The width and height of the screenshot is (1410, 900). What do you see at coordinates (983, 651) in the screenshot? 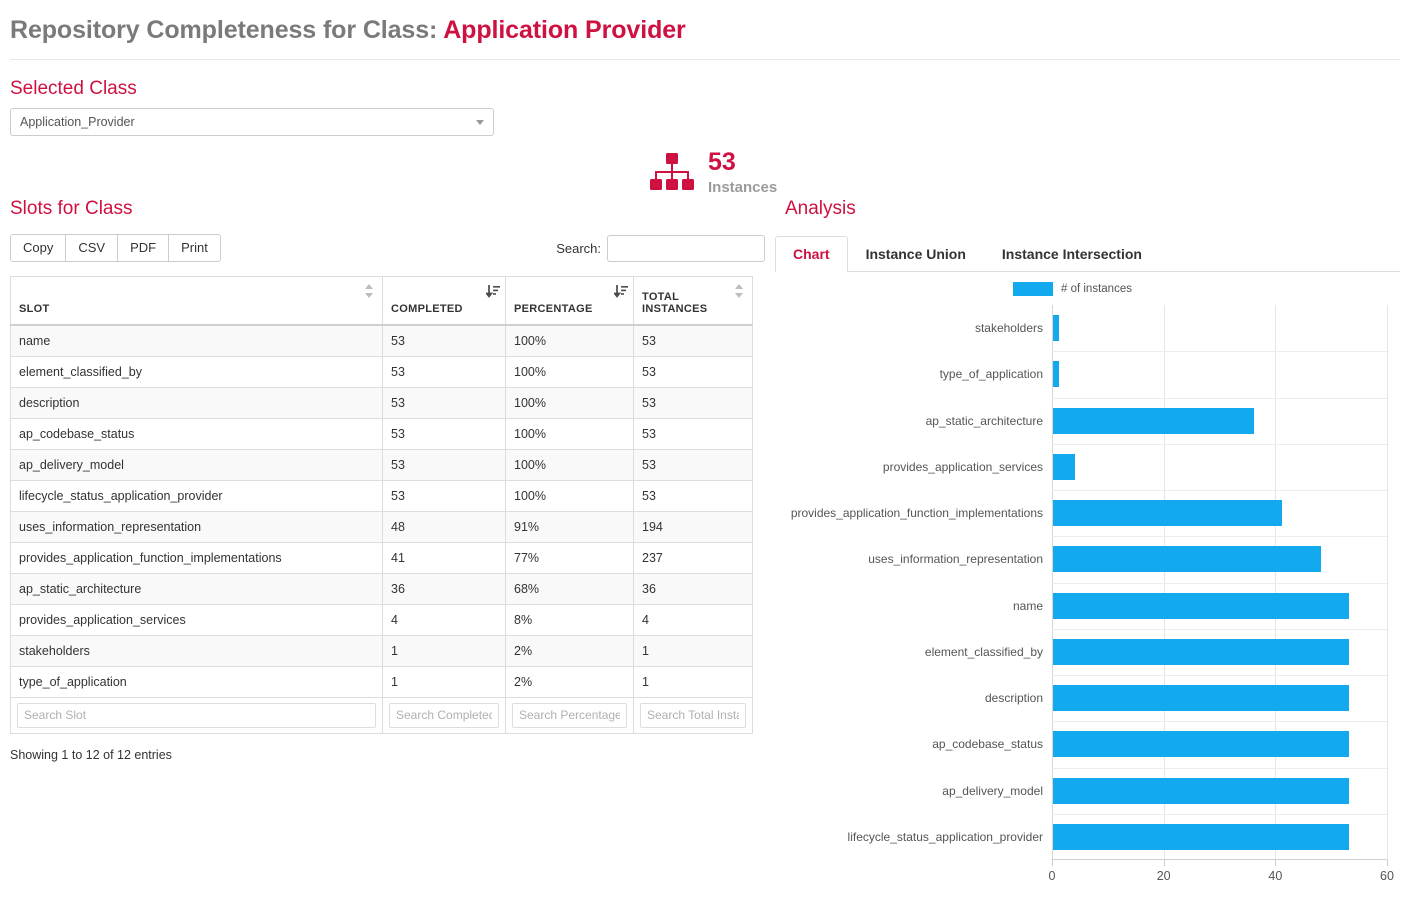
I see `chart-y-axis-label: element_classified_by` at bounding box center [983, 651].